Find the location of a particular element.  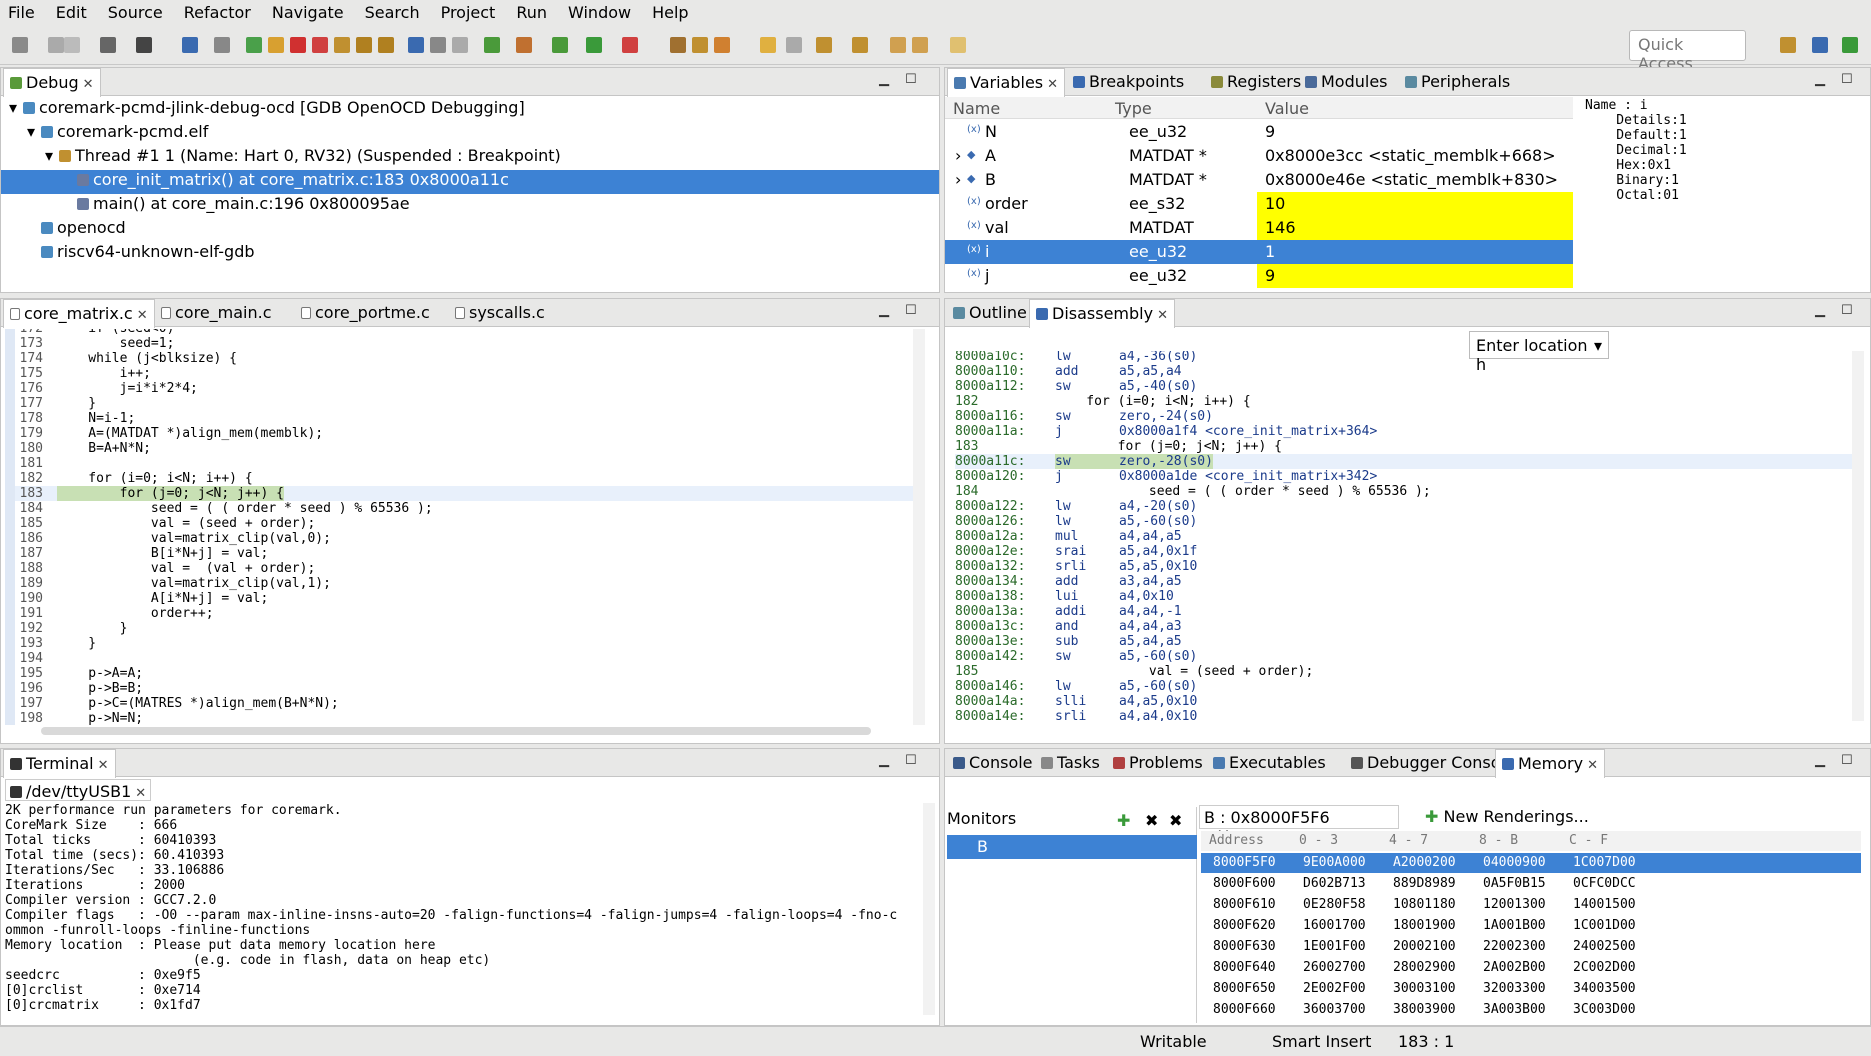

tab-file: core_matrix.c ✕ is located at coordinates (79, 313).